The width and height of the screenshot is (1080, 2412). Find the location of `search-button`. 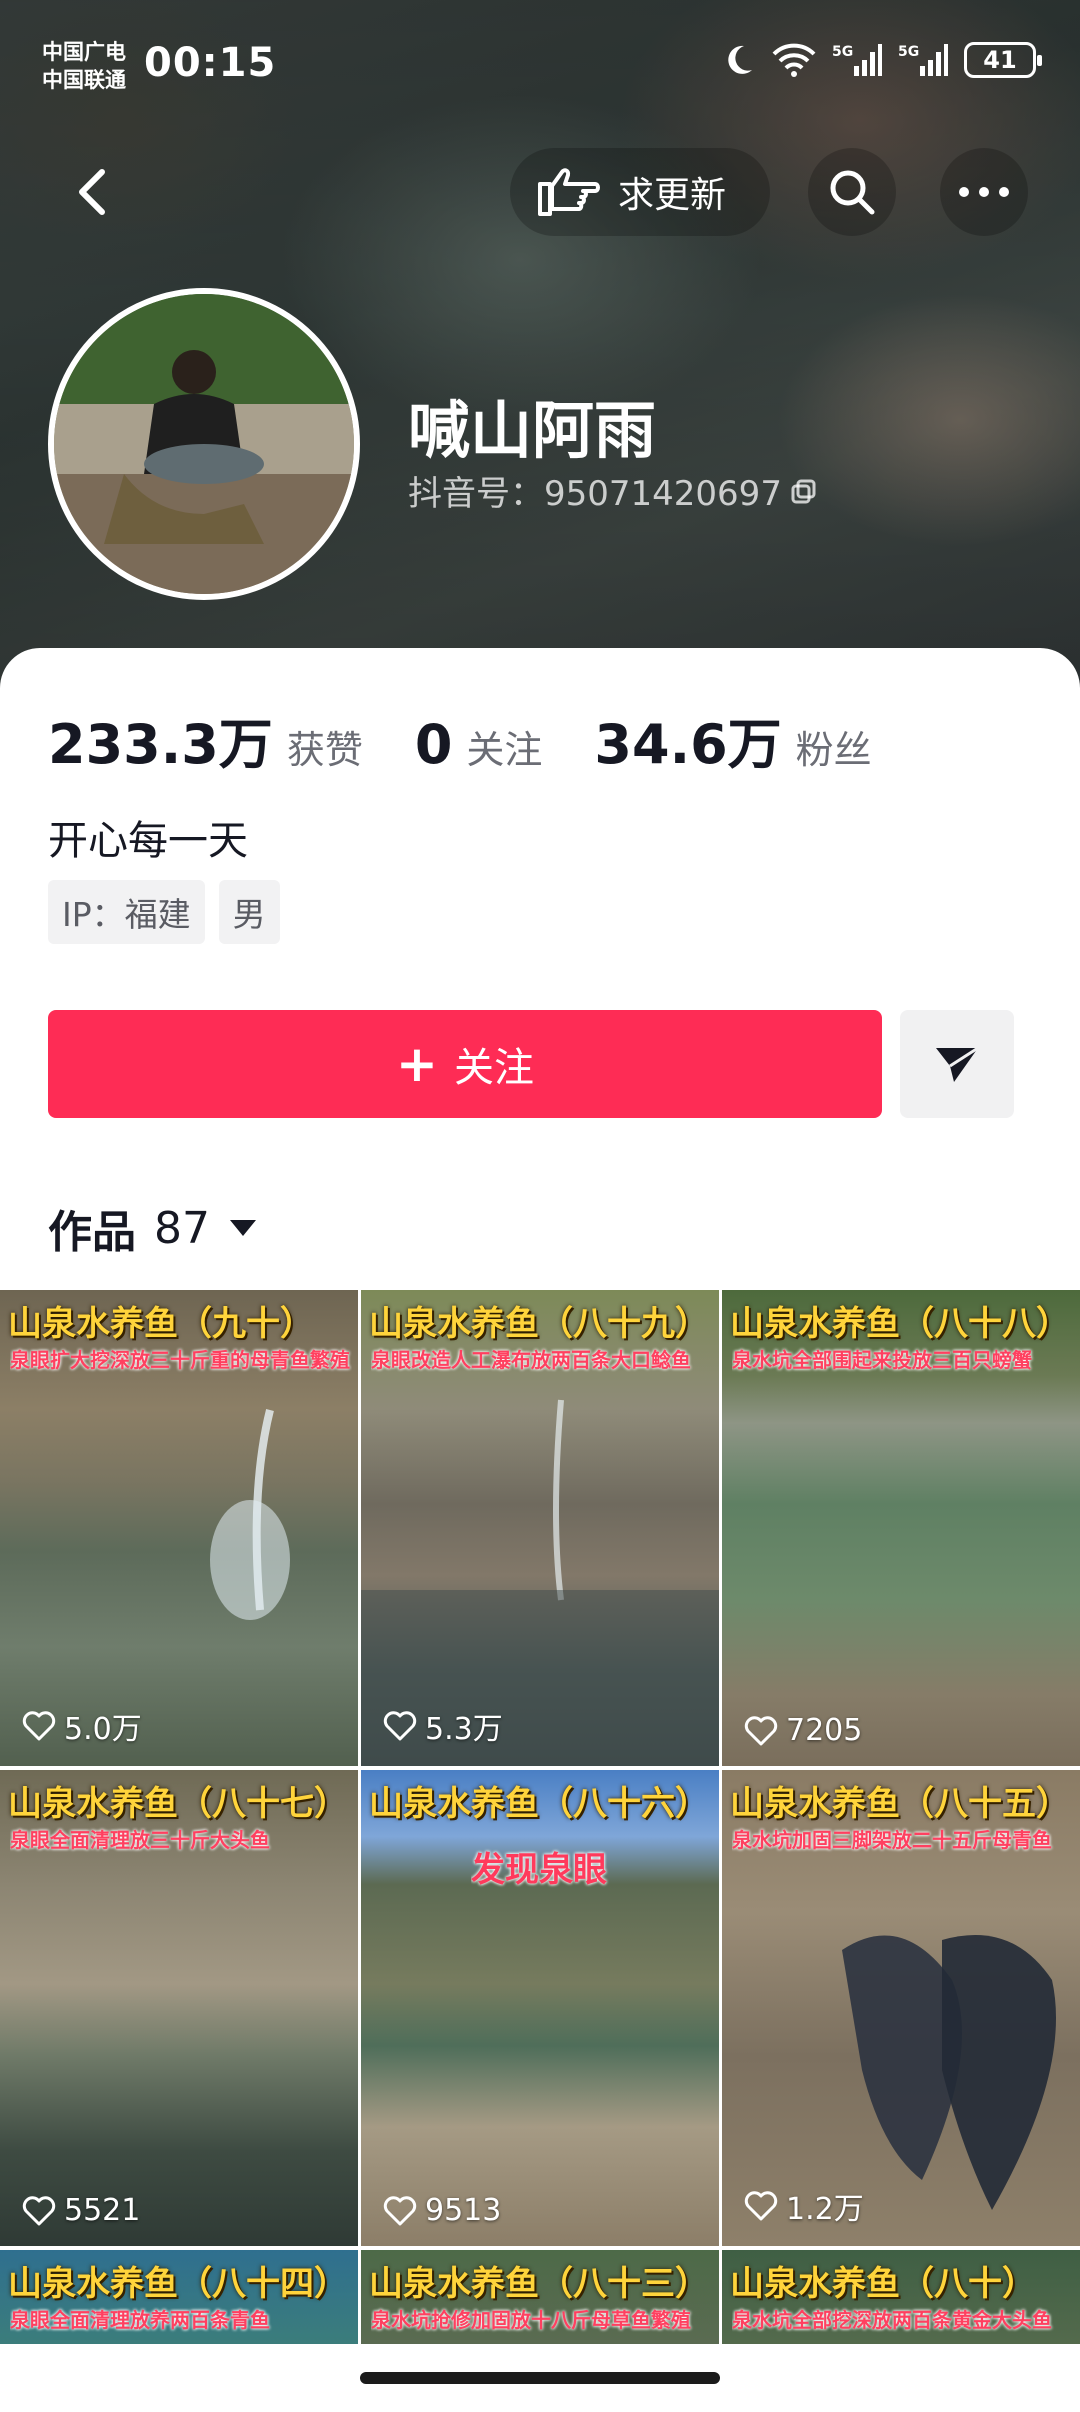

search-button is located at coordinates (852, 192).